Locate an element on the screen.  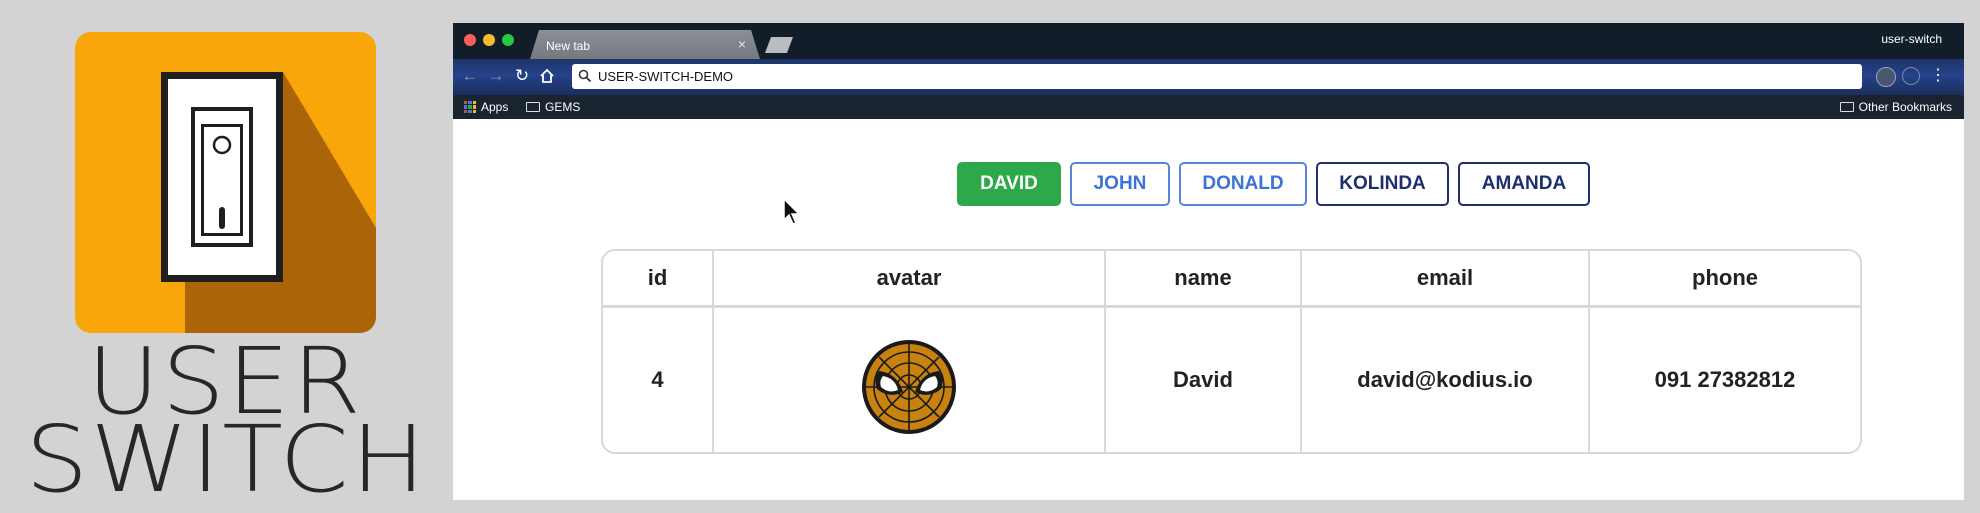
column-header-avatar: avatar is located at coordinates (909, 279).